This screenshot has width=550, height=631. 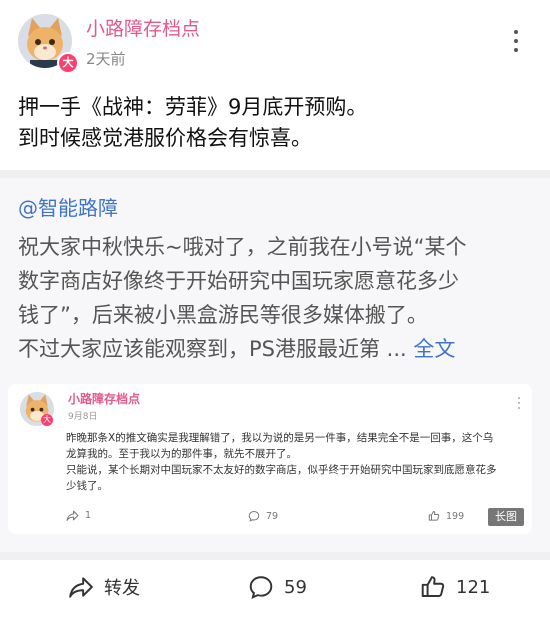 What do you see at coordinates (47, 420) in the screenshot?
I see `embedded-author-badge: 大` at bounding box center [47, 420].